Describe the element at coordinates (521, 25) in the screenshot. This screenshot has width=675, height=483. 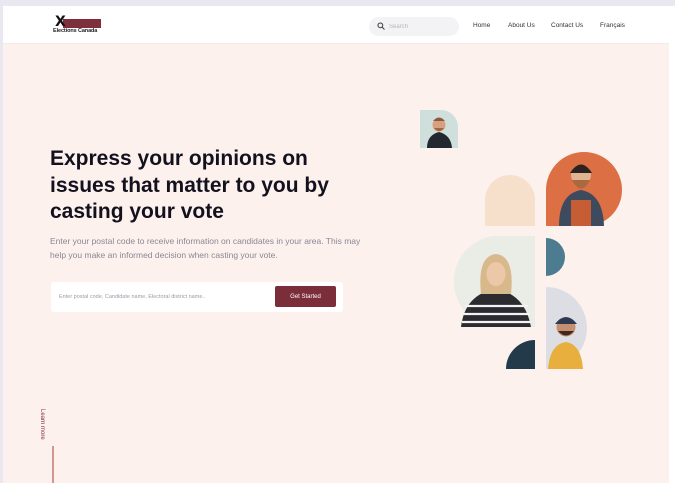
I see `nav-link-about-us: About Us` at that location.